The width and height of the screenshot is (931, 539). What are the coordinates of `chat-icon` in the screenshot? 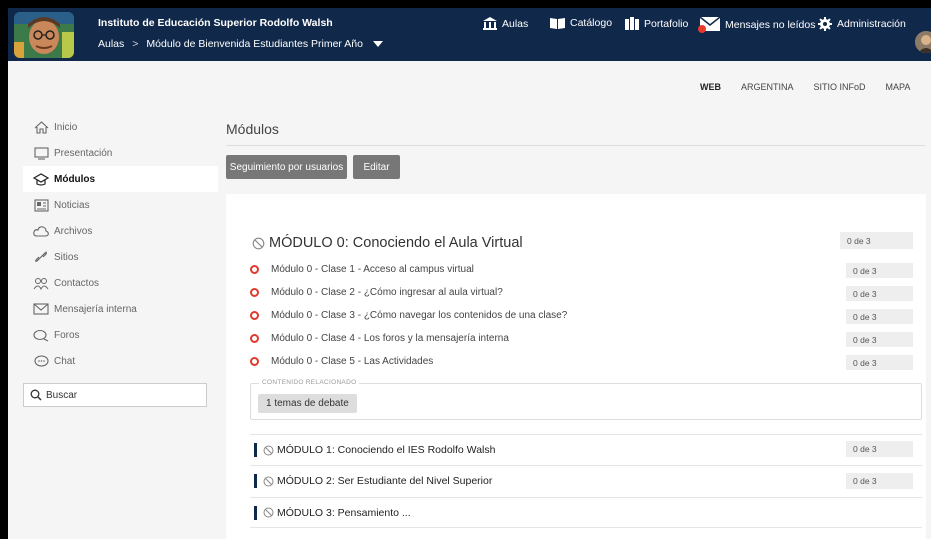 It's located at (41, 361).